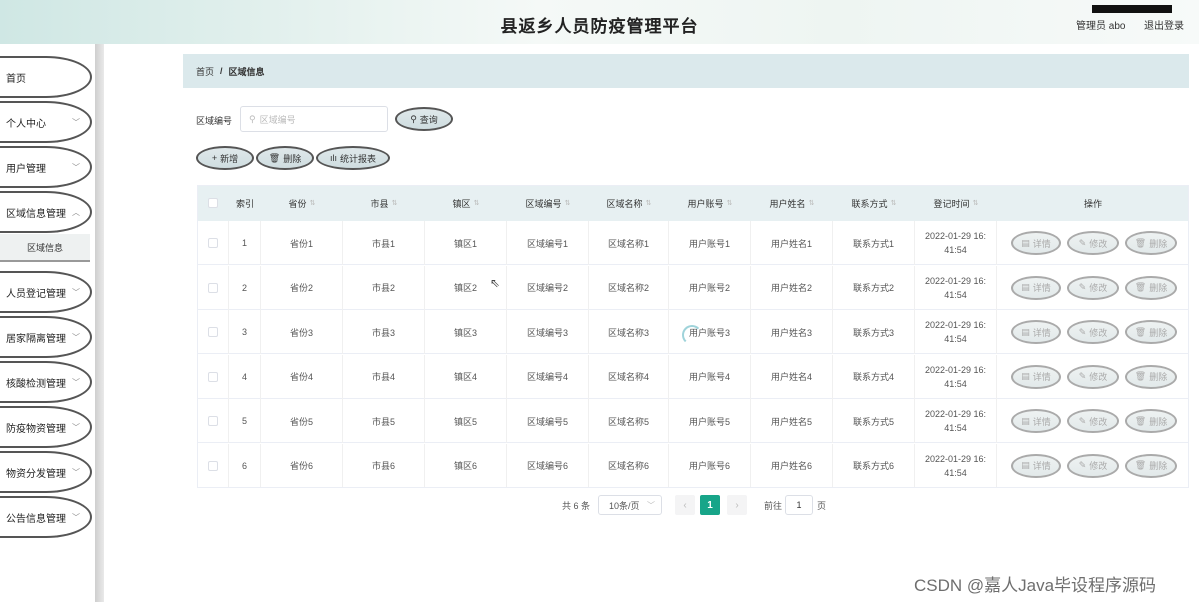 The image size is (1199, 602). I want to click on sidebar-item-personal-center: 个人中心 ﹀, so click(46, 122).